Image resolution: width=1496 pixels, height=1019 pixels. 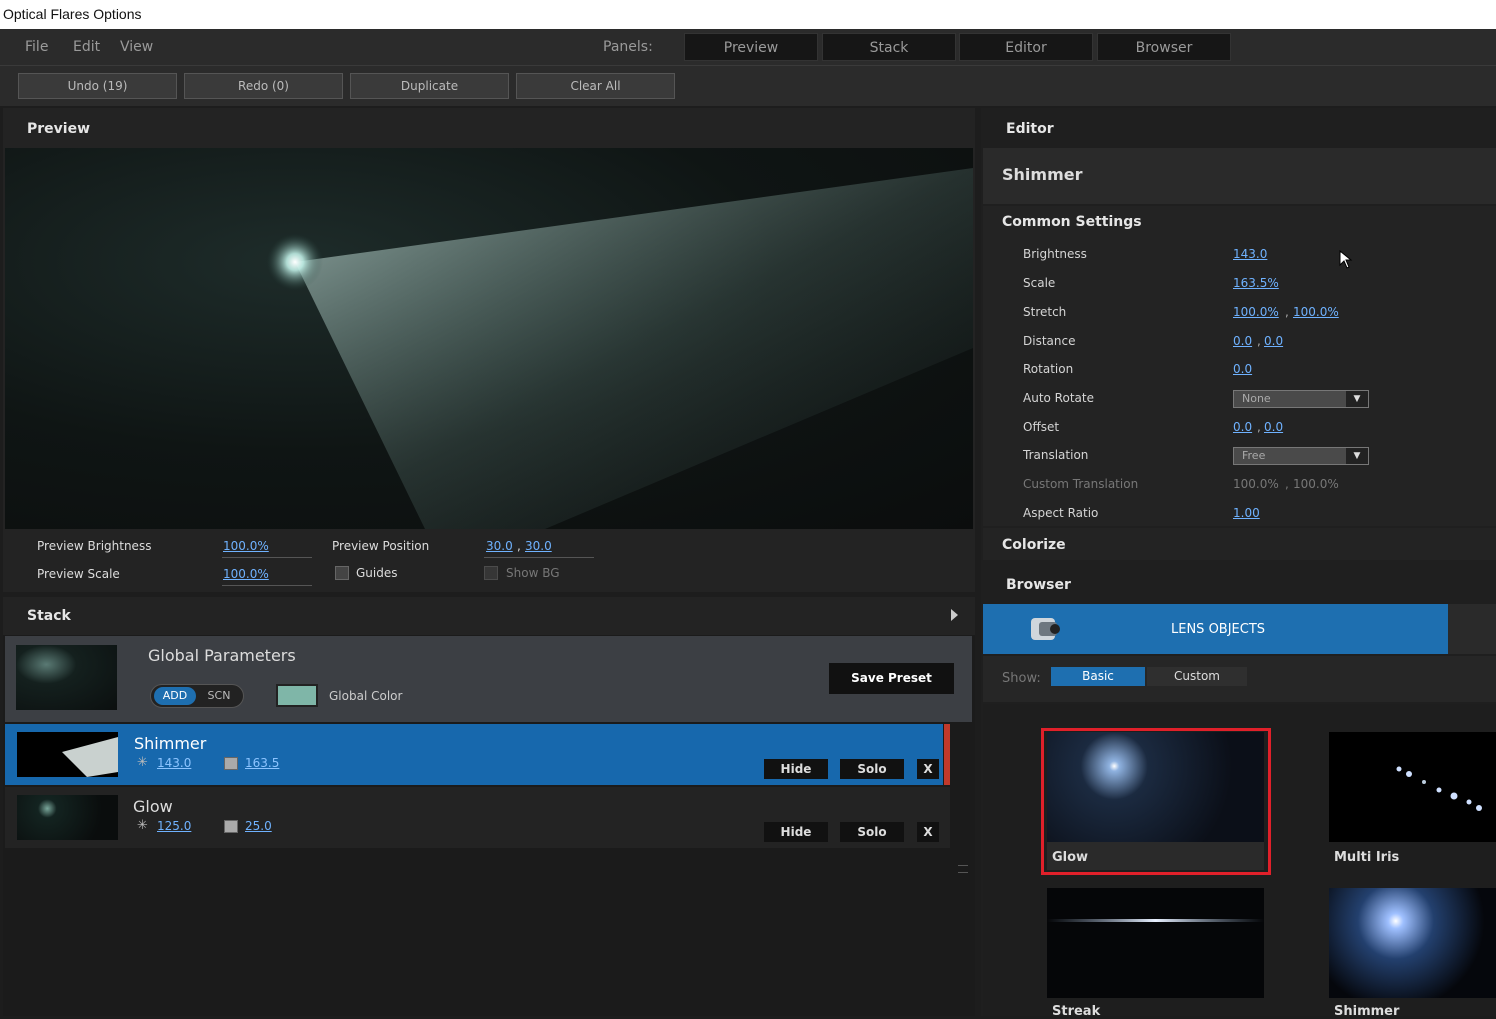 What do you see at coordinates (748, 86) in the screenshot?
I see `toolbar: Undo (19) Redo (0) Duplicate Clear All` at bounding box center [748, 86].